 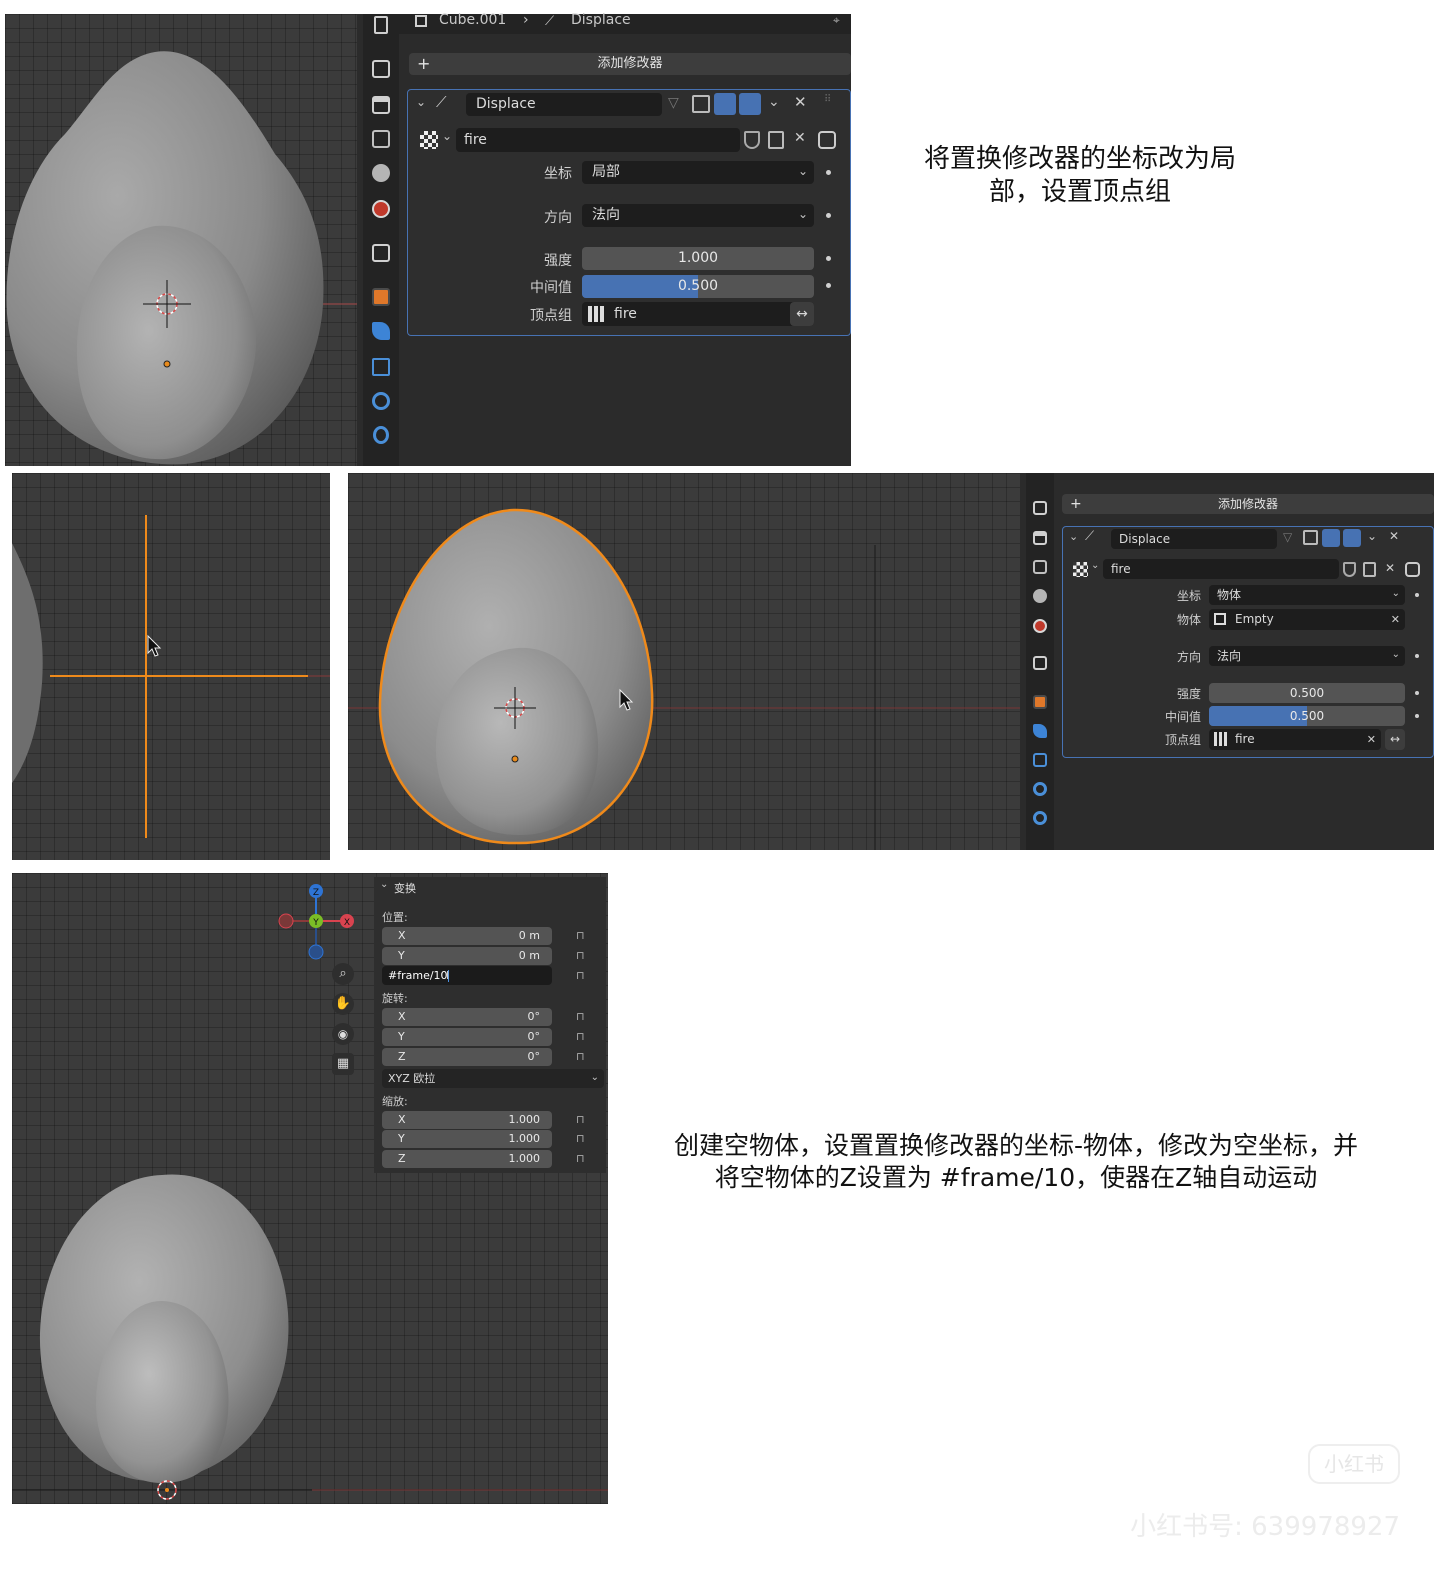 I want to click on modifier-name-field: Displace, so click(x=564, y=104).